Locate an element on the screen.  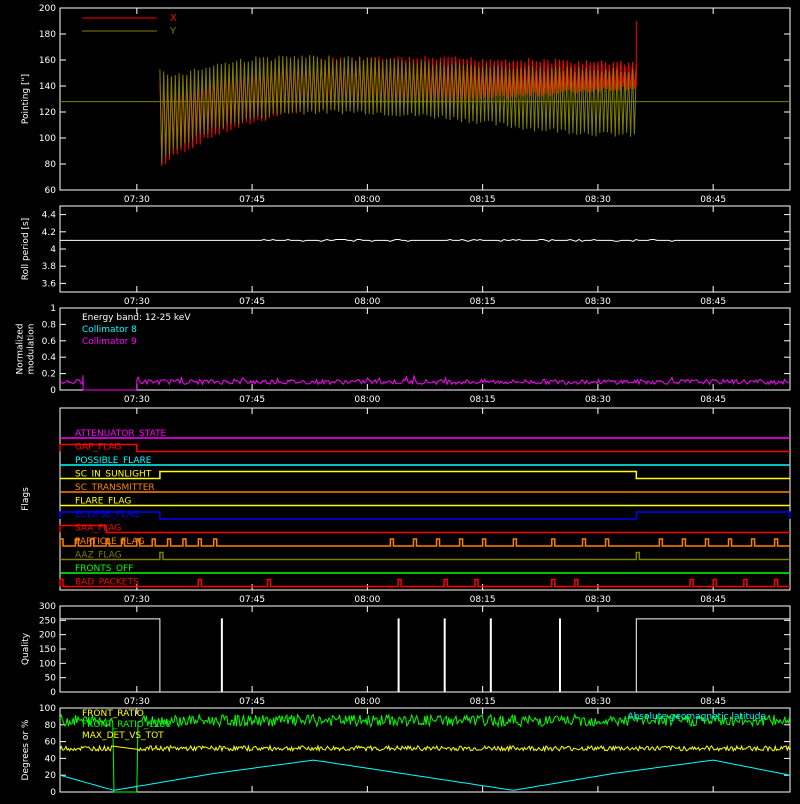
flag-label-AAZ_FLAG: AAZ_FLAG is located at coordinates (98, 556).